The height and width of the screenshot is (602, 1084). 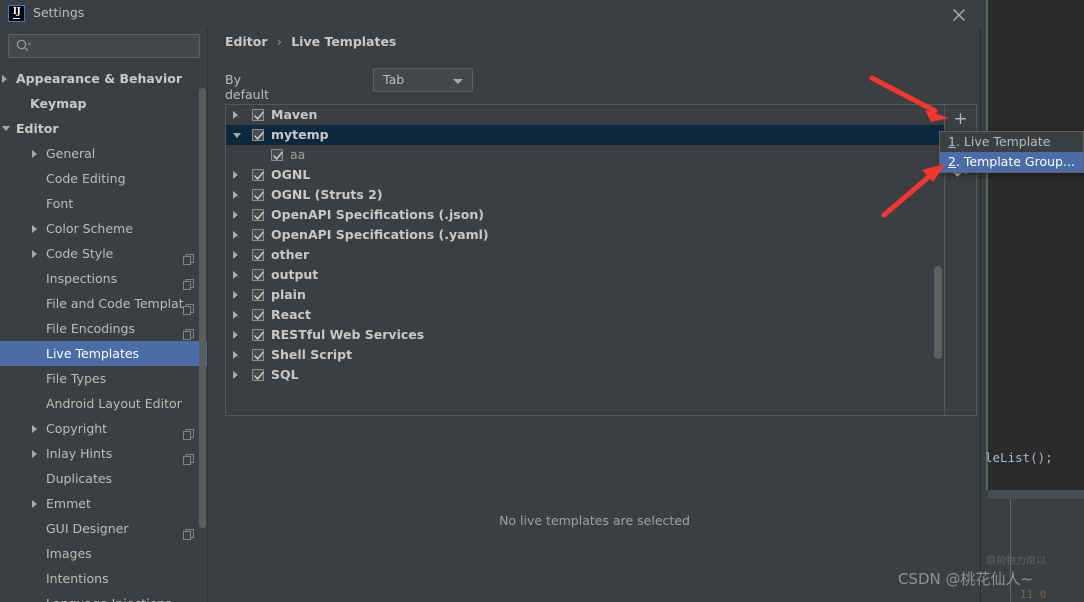 I want to click on ide-horizontal-splitter, so click(x=1036, y=494).